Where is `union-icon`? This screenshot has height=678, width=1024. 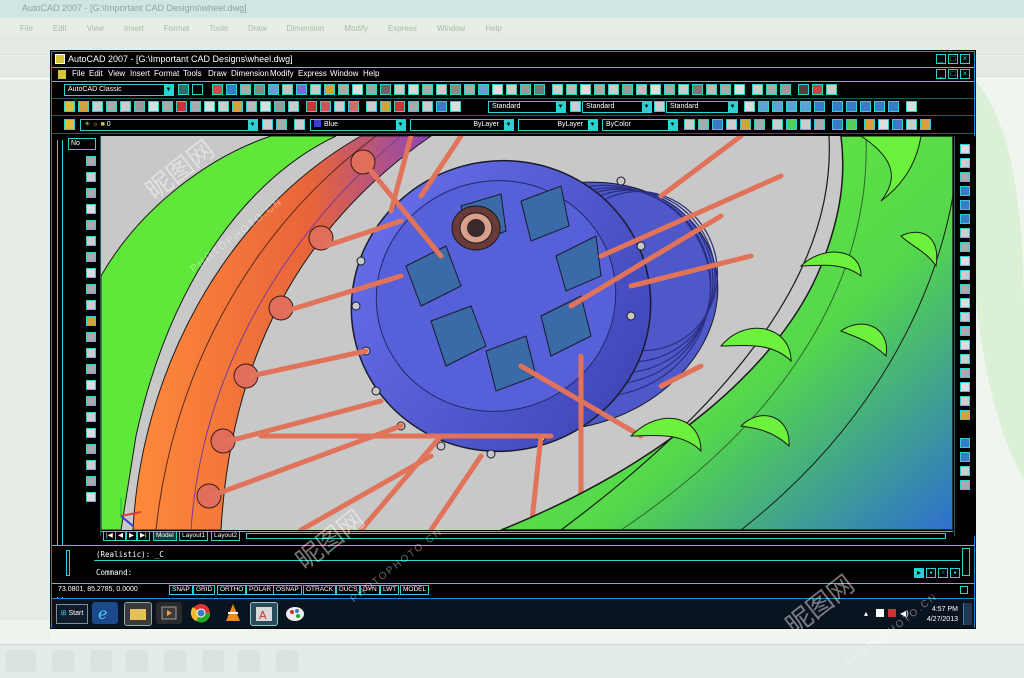
union-icon is located at coordinates (511, 89).